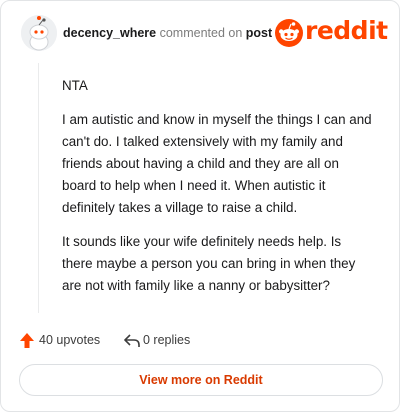 The width and height of the screenshot is (400, 412). I want to click on reddit-wordmark: reddit, so click(346, 30).